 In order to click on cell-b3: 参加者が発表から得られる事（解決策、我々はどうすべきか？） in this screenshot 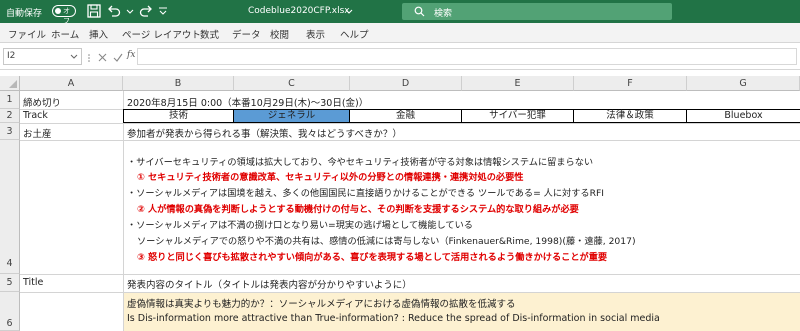, I will do `click(264, 133)`.